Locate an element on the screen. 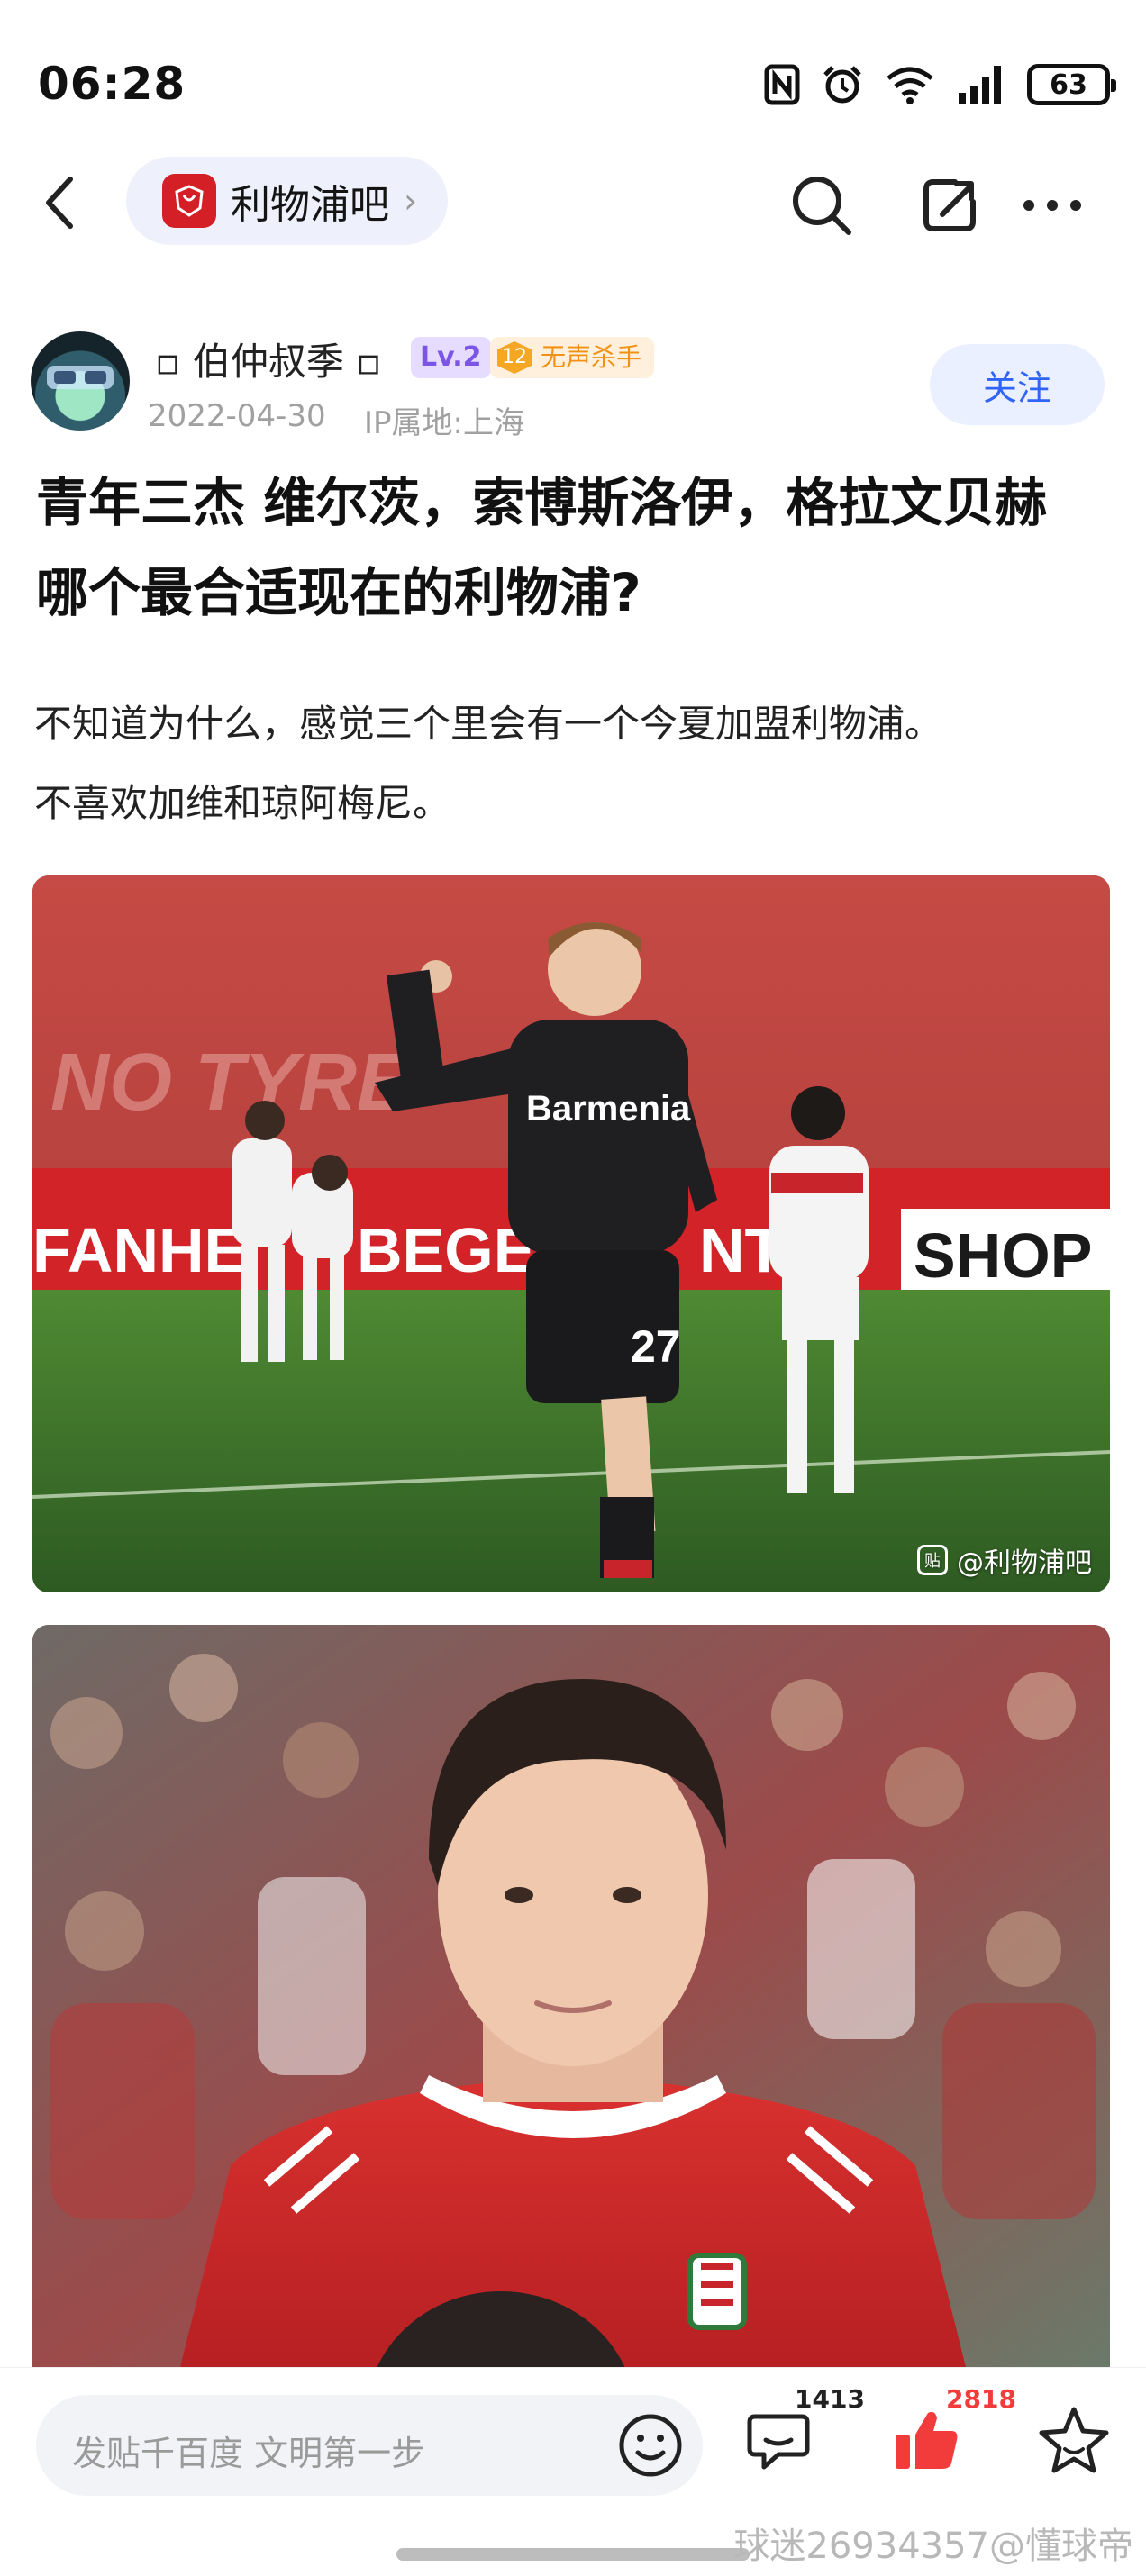  thumbs-up-icon is located at coordinates (927, 2440).